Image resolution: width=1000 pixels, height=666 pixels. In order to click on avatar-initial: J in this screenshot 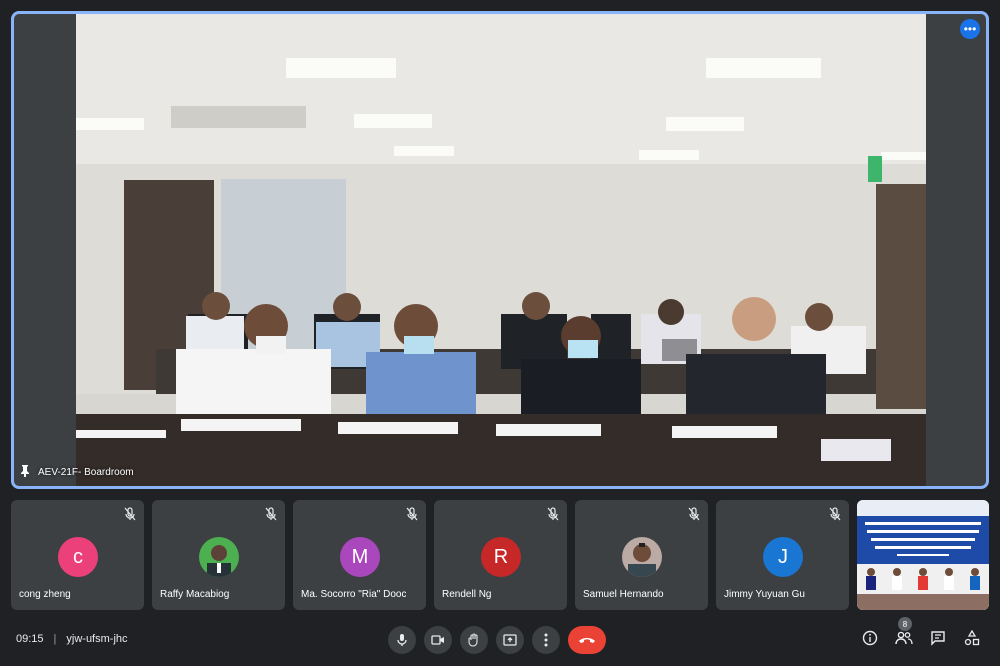, I will do `click(783, 556)`.